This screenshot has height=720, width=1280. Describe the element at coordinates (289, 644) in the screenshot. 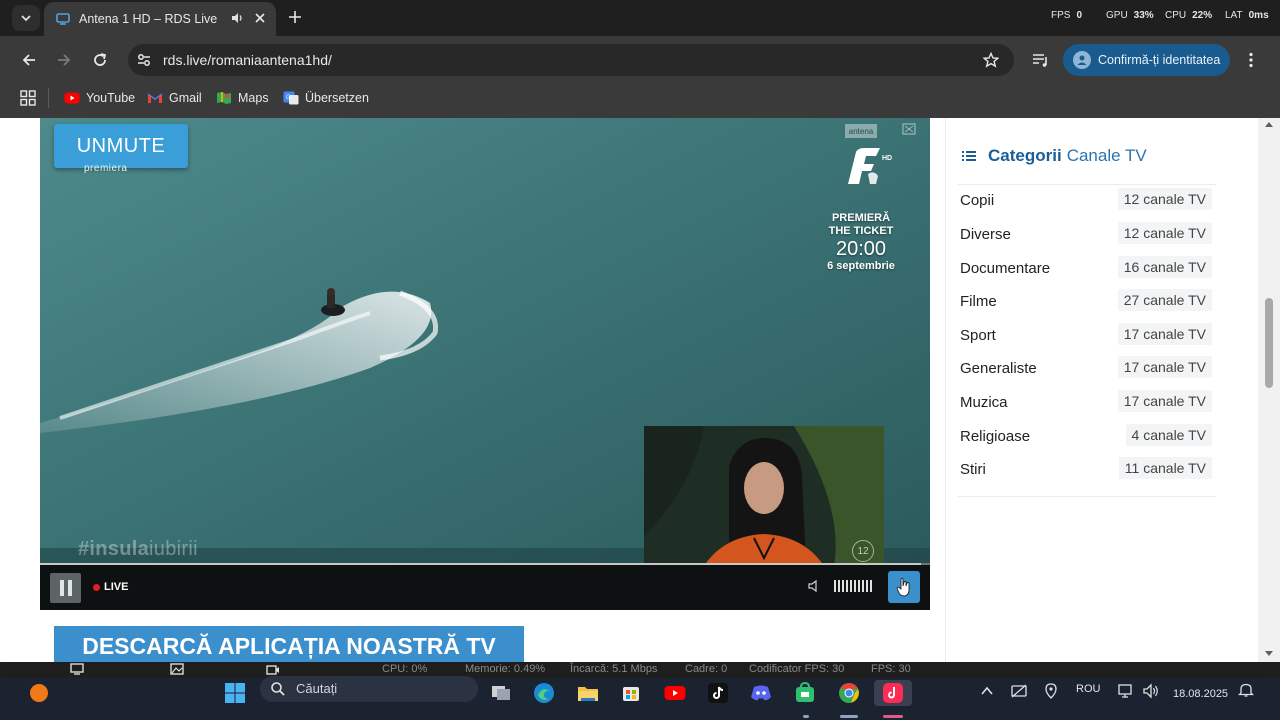

I see `download-app-banner: DESCARCĂ APLICAȚIA NOASTRĂ TV` at that location.